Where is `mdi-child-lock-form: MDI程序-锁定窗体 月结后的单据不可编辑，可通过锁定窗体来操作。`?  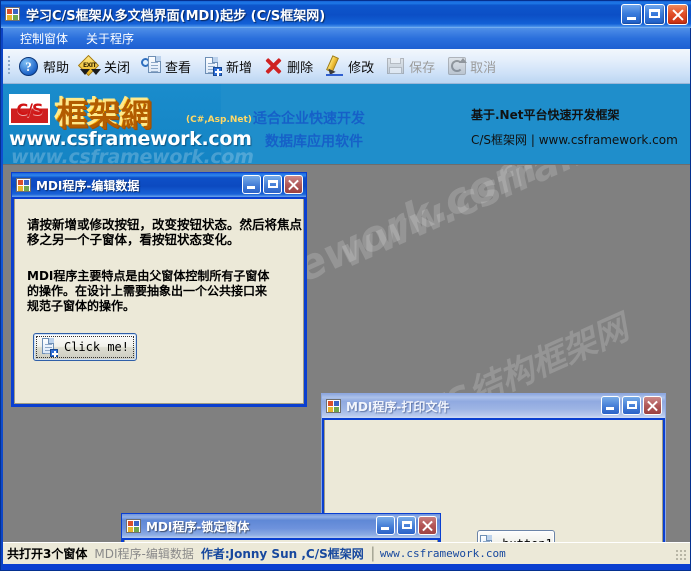
mdi-child-lock-form: MDI程序-锁定窗体 月结后的单据不可编辑，可通过锁定窗体来操作。 is located at coordinates (281, 527).